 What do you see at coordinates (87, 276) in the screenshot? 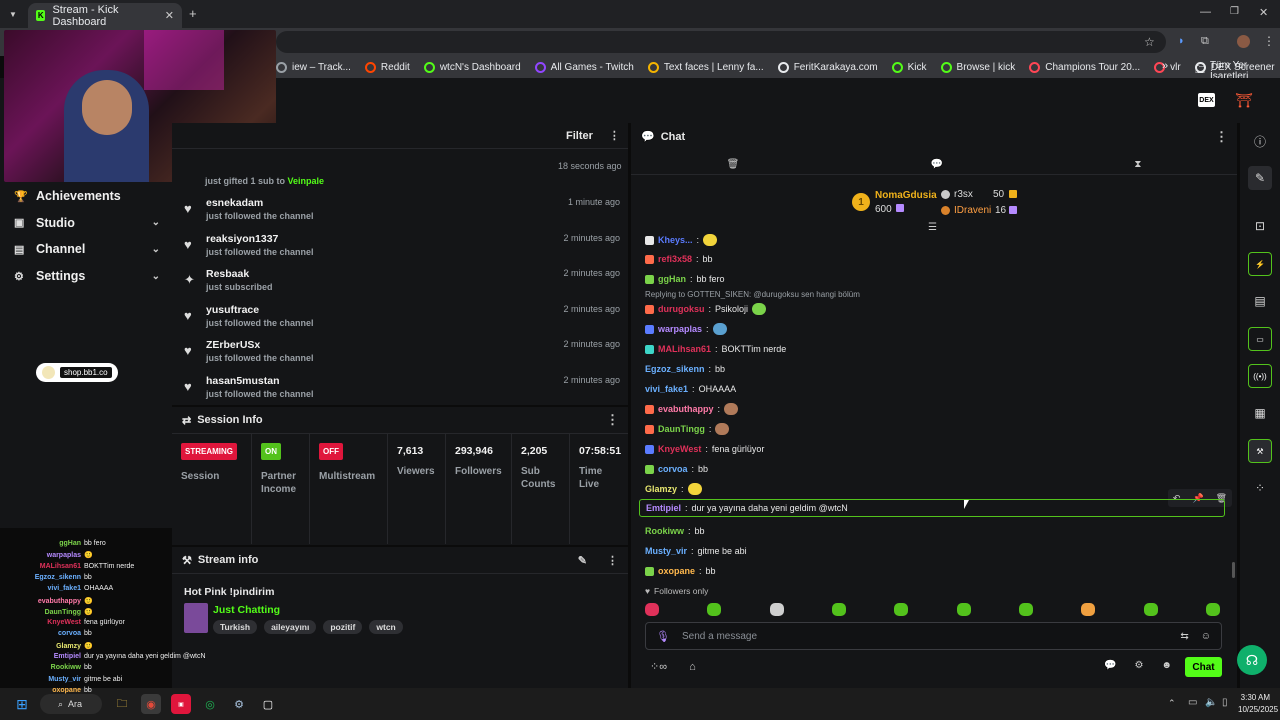
I see `nav-item-settings: ⚙ Settings ⌄` at bounding box center [87, 276].